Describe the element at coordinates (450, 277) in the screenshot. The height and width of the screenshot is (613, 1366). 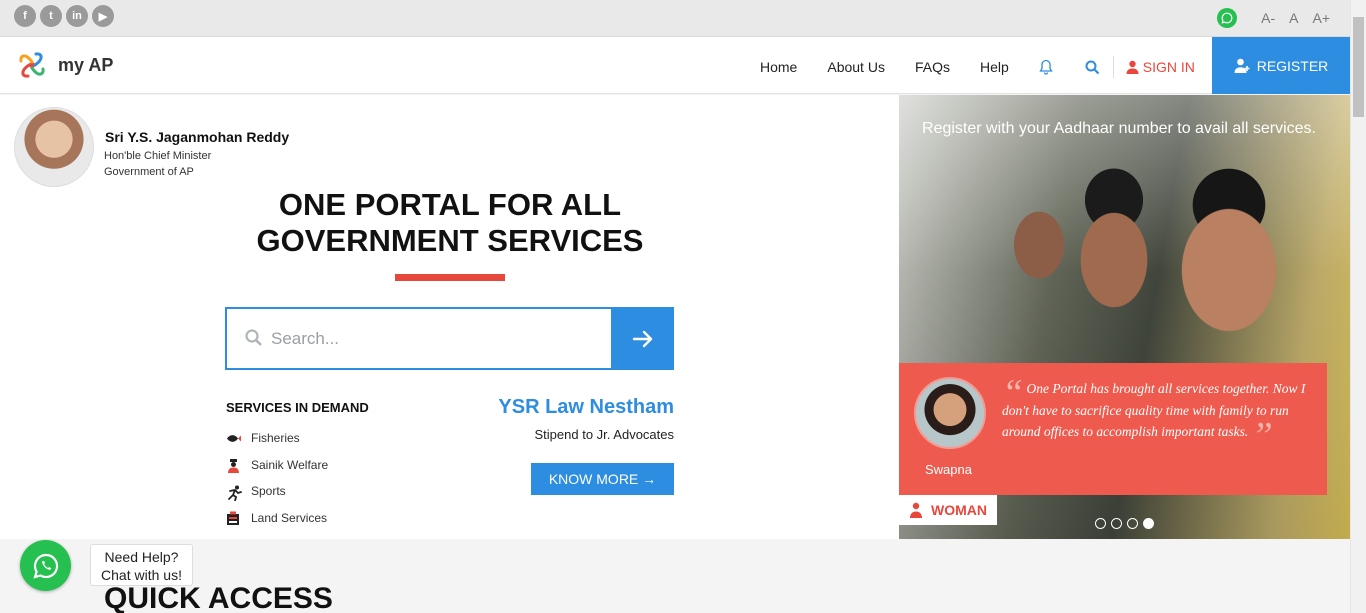
I see `headline-underline` at that location.